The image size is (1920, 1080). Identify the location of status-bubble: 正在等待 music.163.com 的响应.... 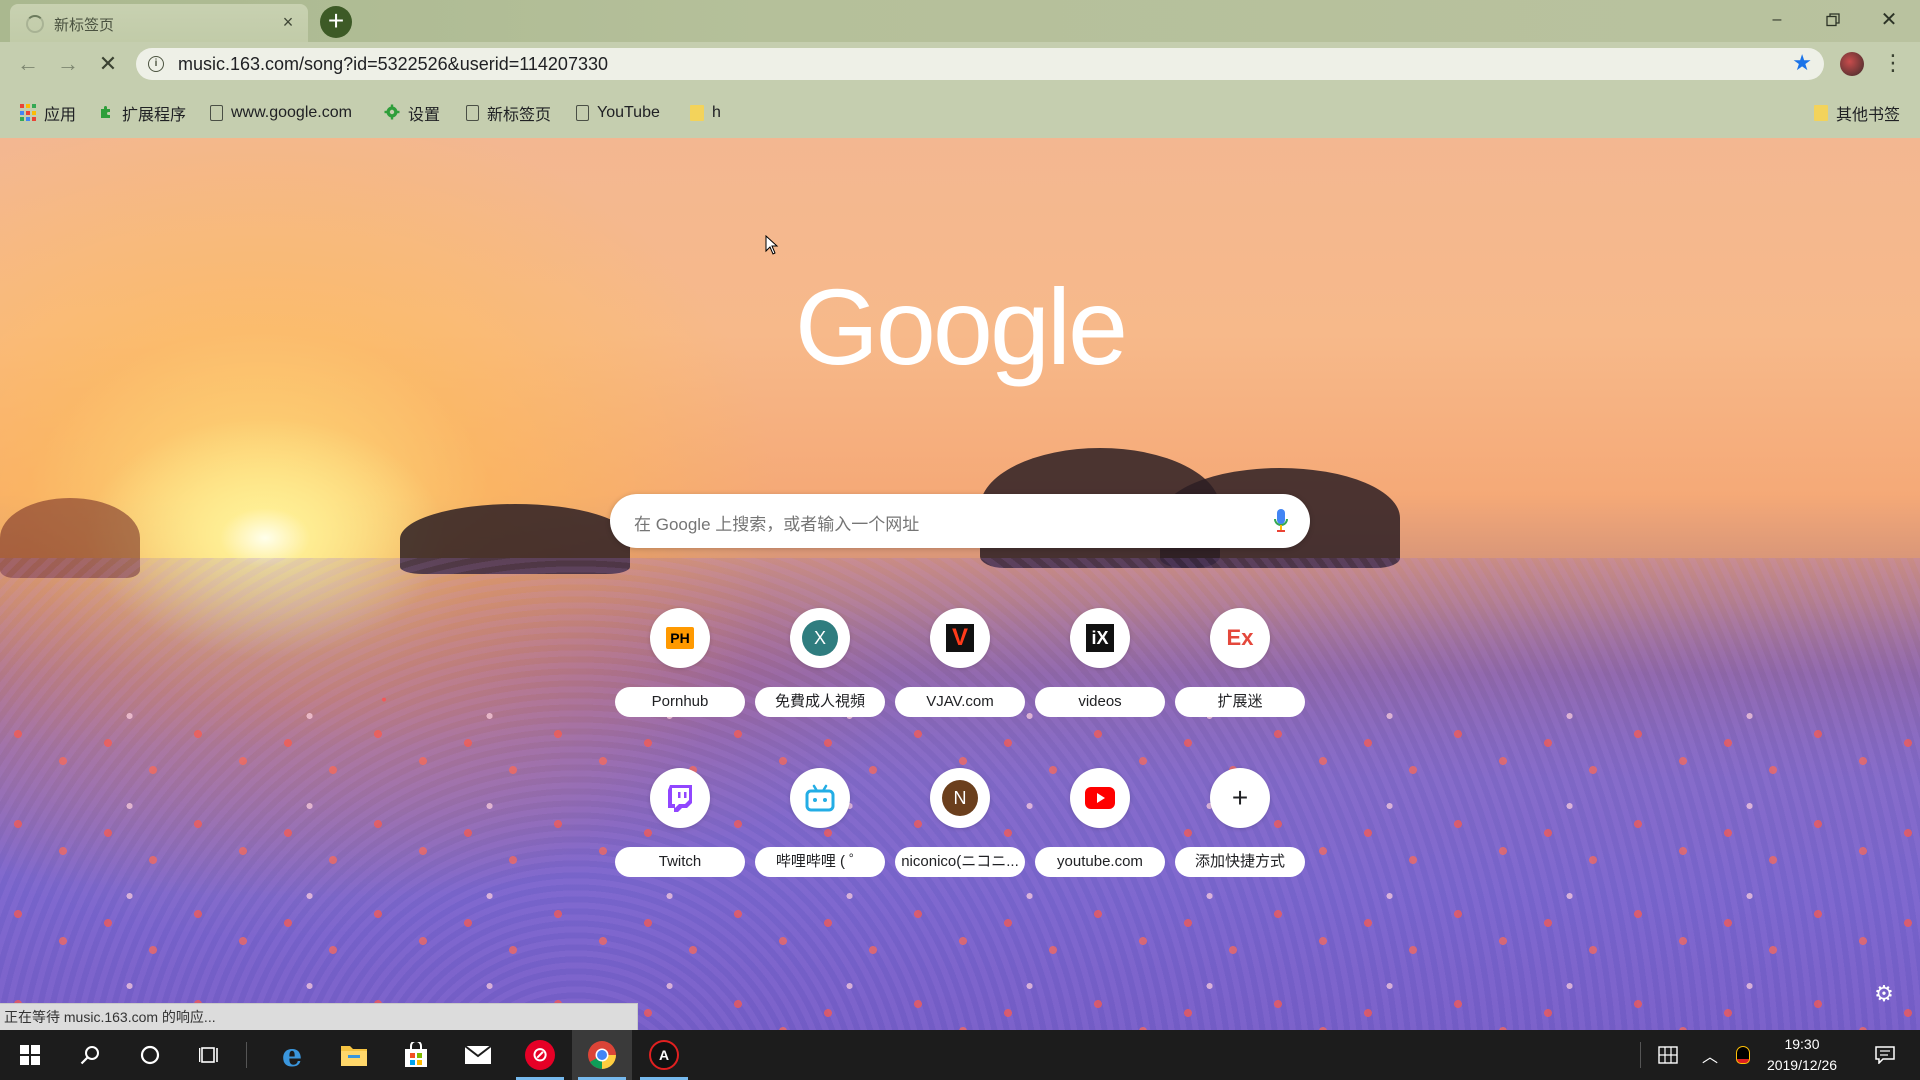
(319, 1016).